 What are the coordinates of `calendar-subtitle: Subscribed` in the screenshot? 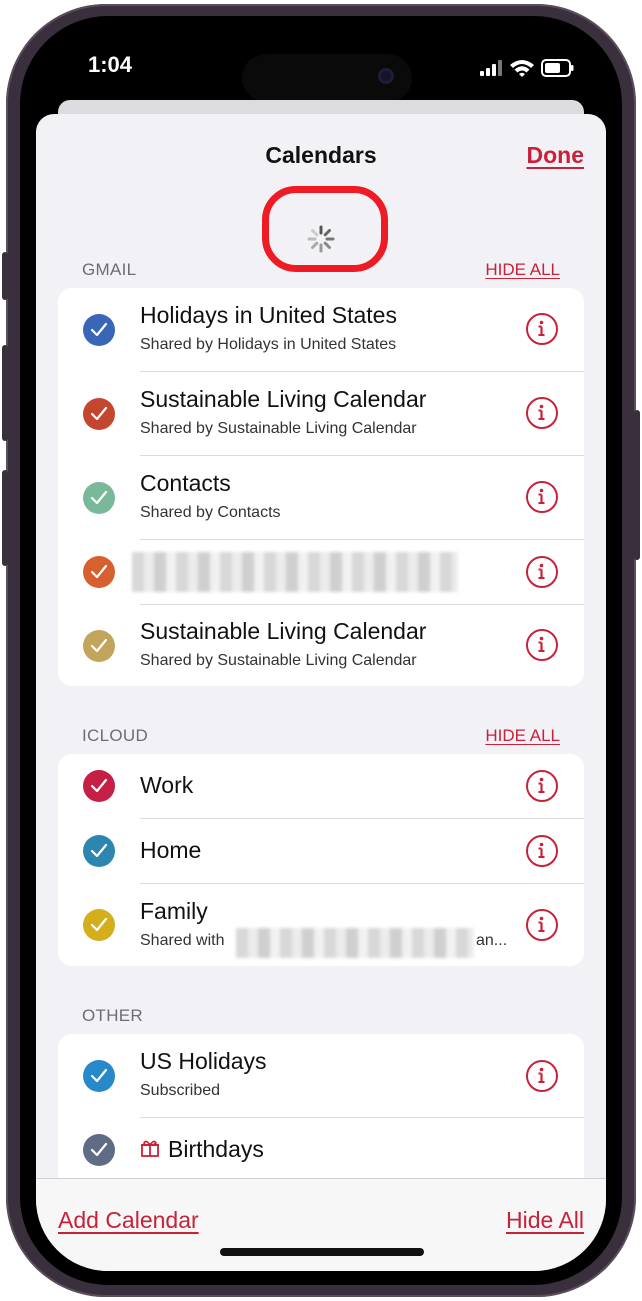 It's located at (180, 1090).